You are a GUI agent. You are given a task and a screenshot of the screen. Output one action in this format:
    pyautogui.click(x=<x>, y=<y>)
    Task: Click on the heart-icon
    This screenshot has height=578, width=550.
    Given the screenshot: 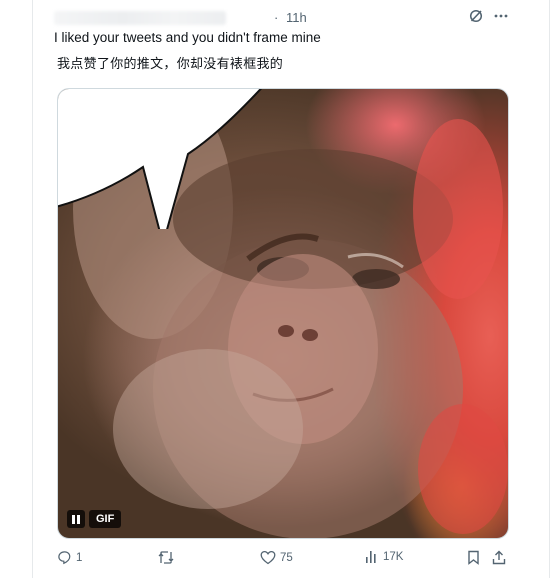 What is the action you would take?
    pyautogui.click(x=268, y=557)
    